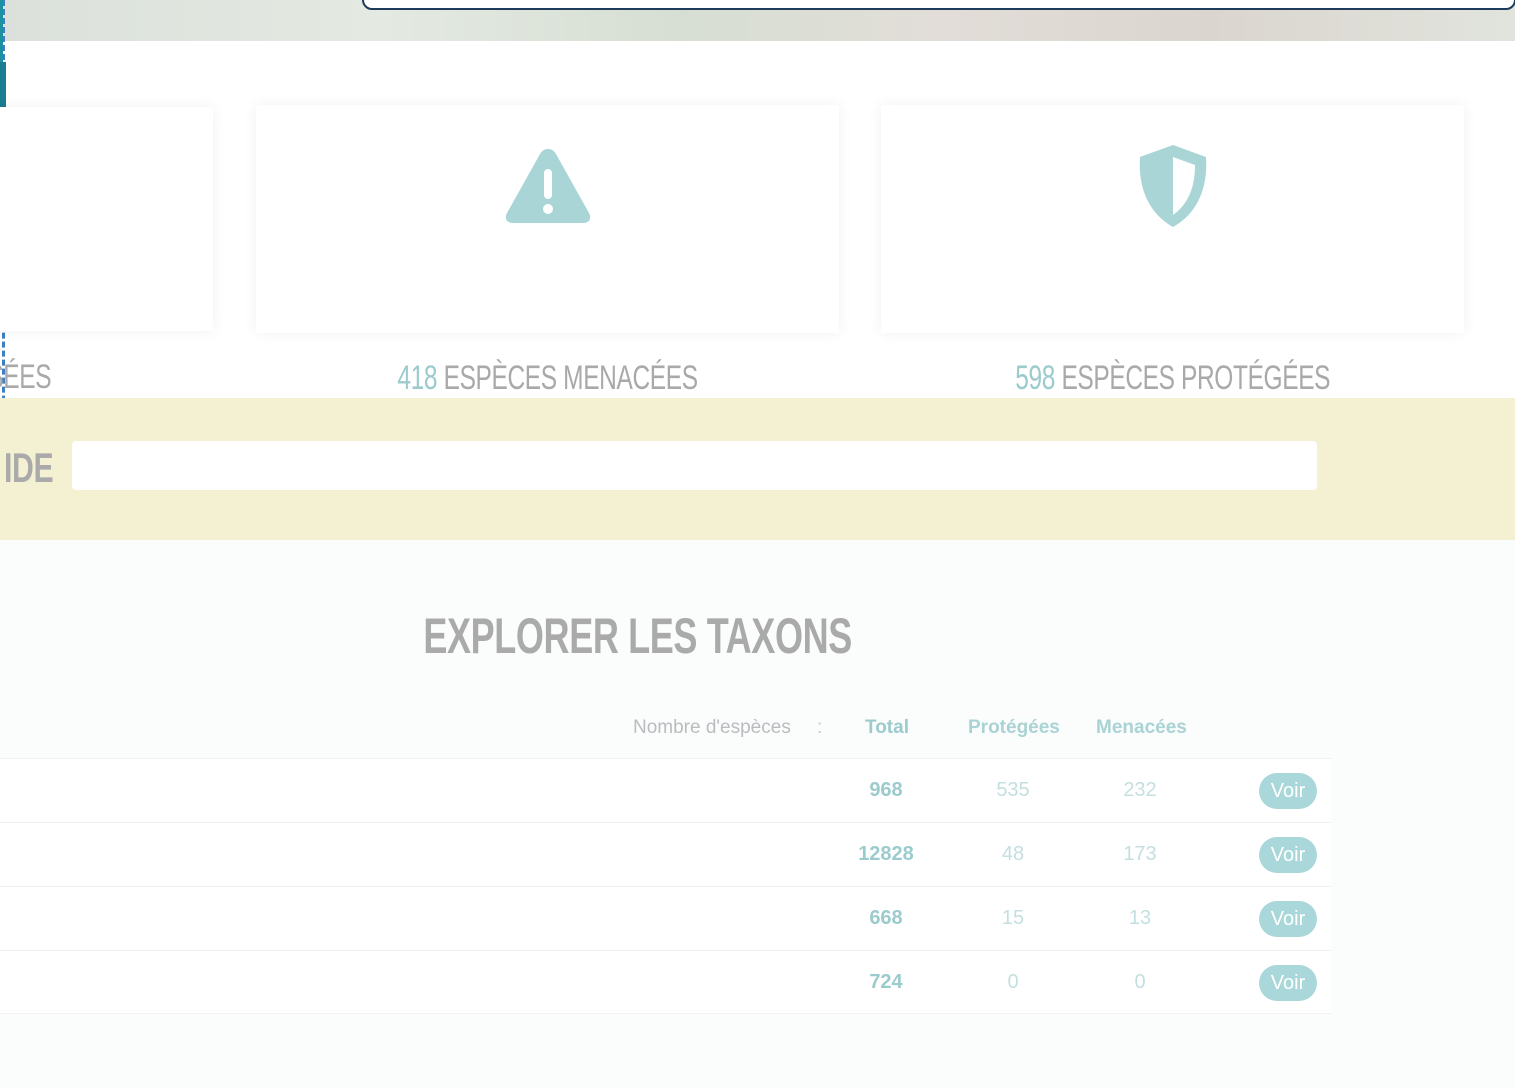 The height and width of the screenshot is (1088, 1515). What do you see at coordinates (886, 854) in the screenshot?
I see `cell-total: 12828` at bounding box center [886, 854].